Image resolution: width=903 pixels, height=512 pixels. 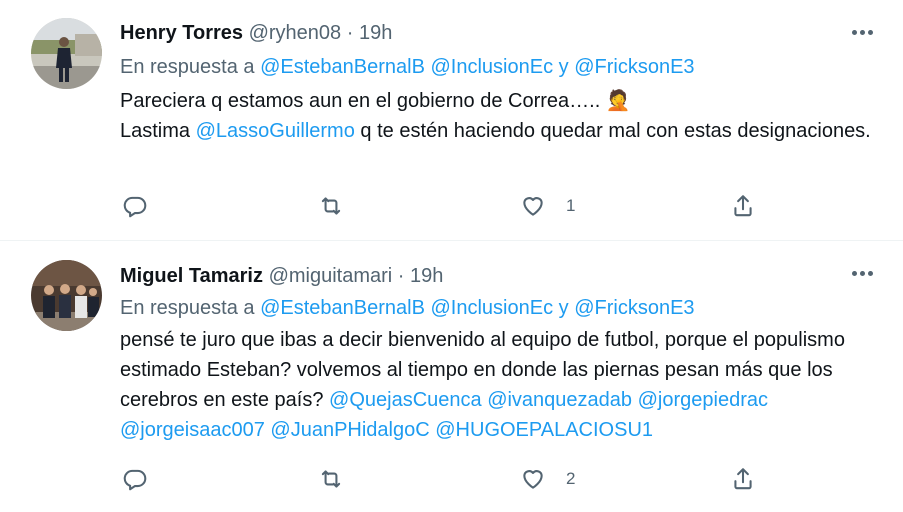 What do you see at coordinates (275, 131) in the screenshot?
I see `mention-link: @LassoGuillermo` at bounding box center [275, 131].